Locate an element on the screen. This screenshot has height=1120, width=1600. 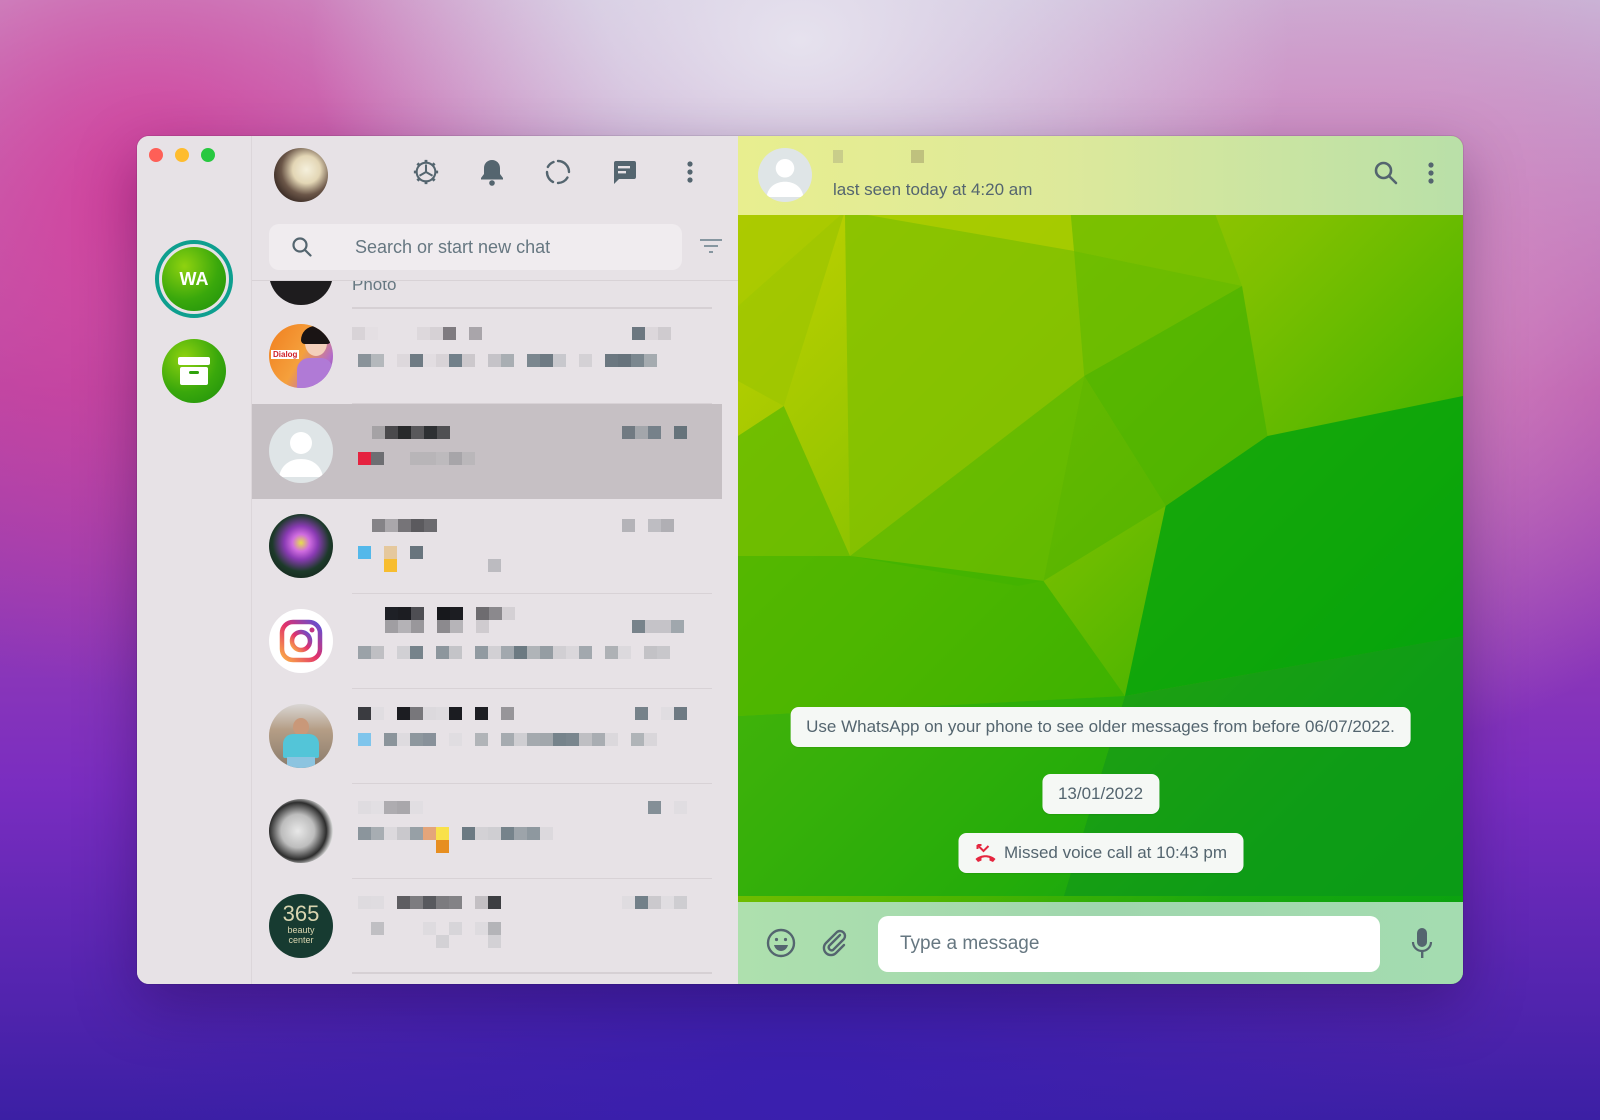
zoom-window-button is located at coordinates (208, 155).